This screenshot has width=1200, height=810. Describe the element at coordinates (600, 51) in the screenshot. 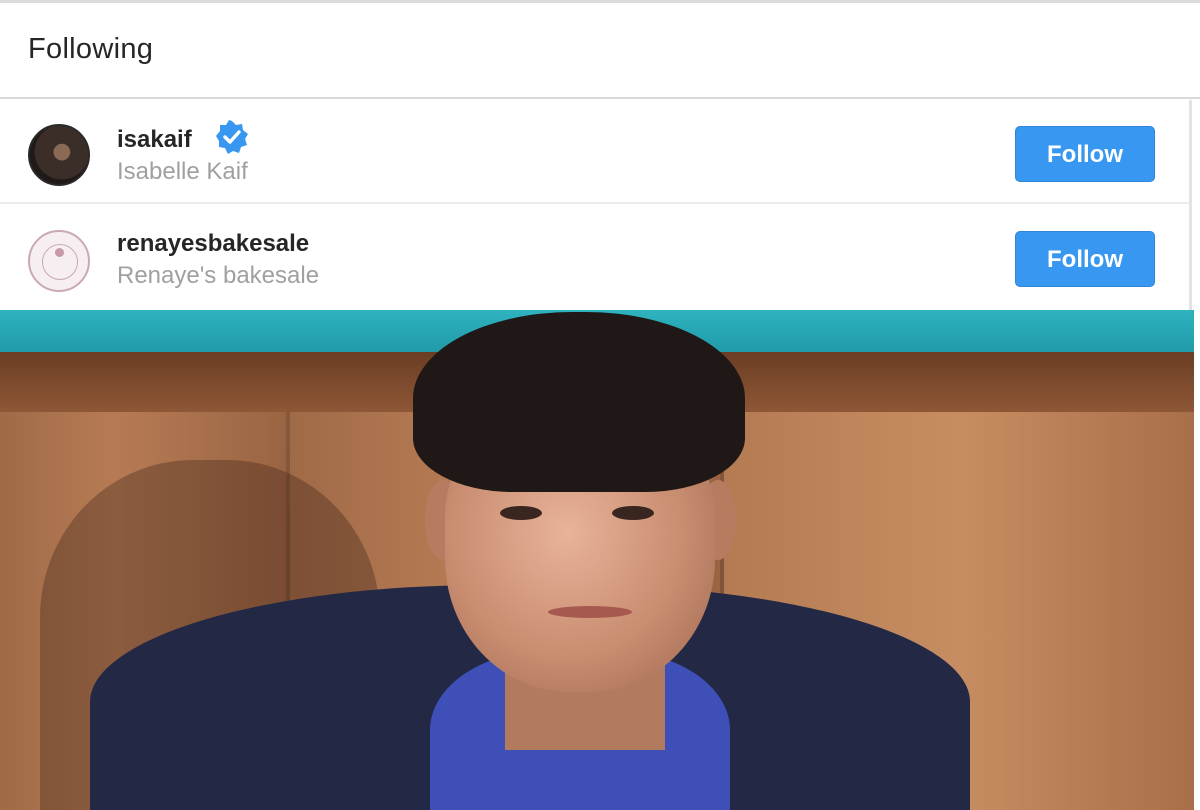

I see `following-header: Following` at that location.